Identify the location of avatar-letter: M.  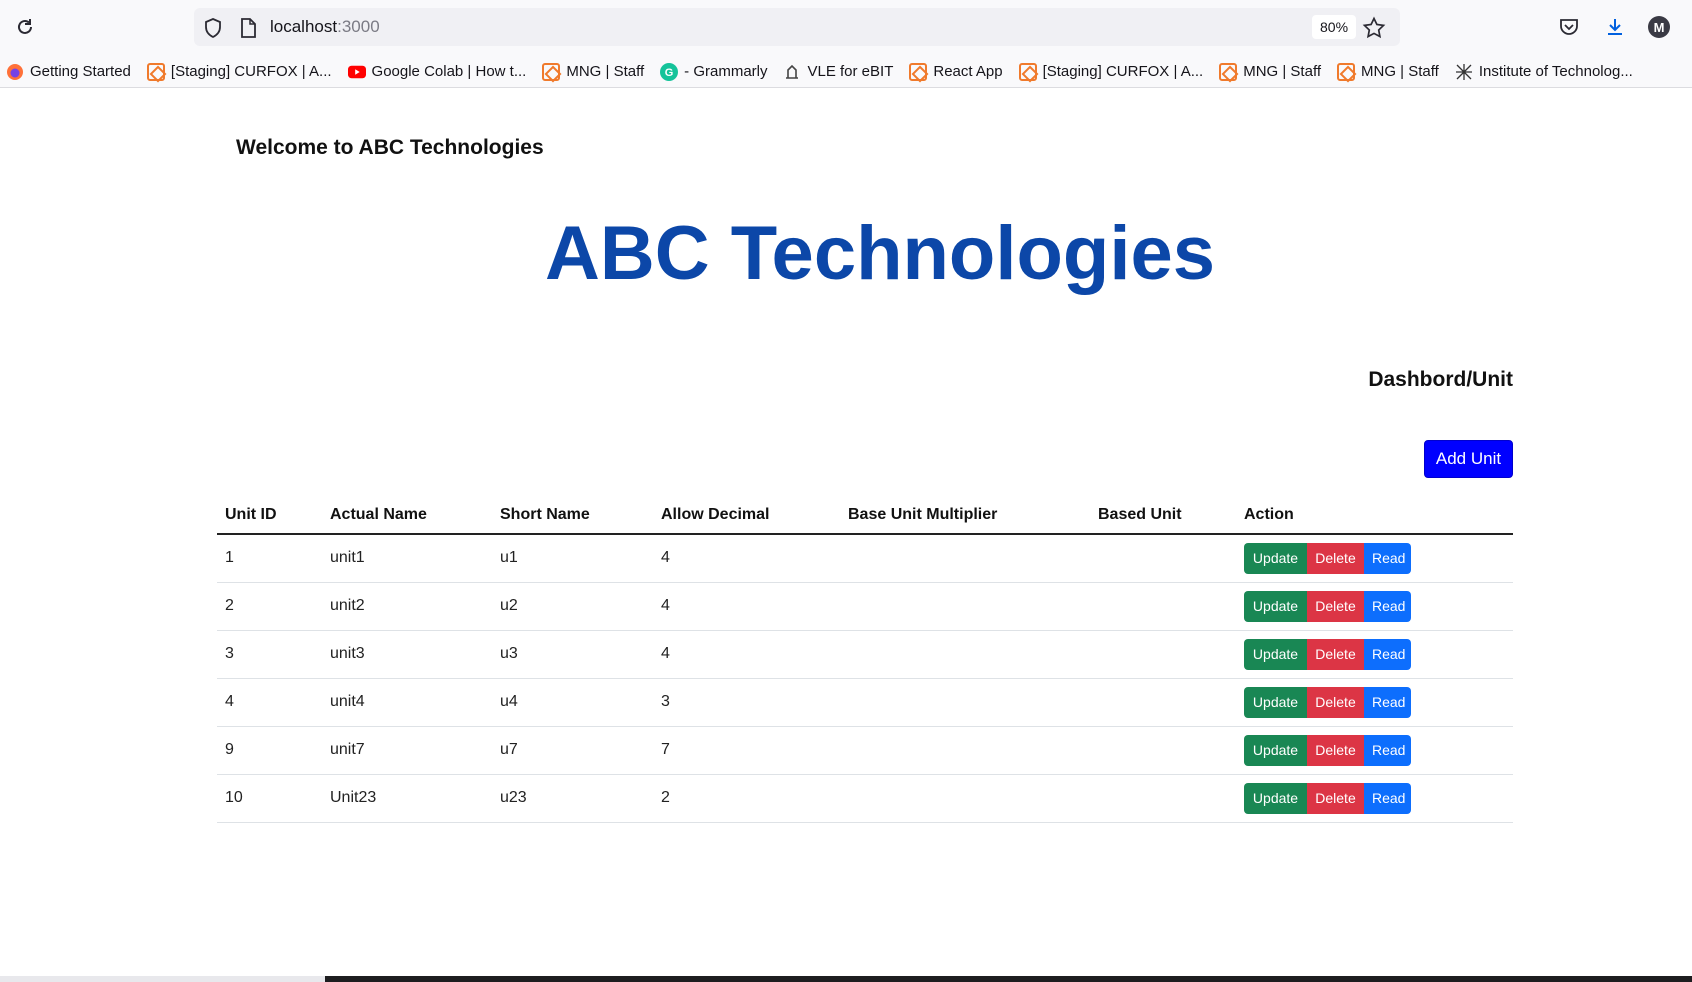
(1659, 27).